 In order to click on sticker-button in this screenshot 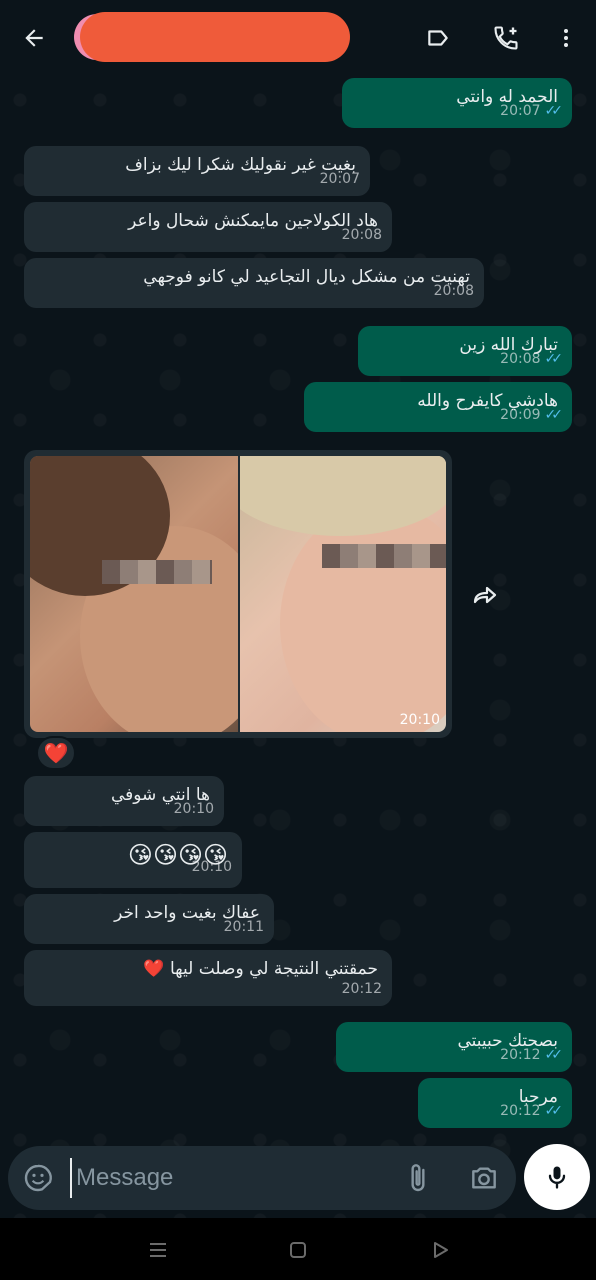, I will do `click(38, 1178)`.